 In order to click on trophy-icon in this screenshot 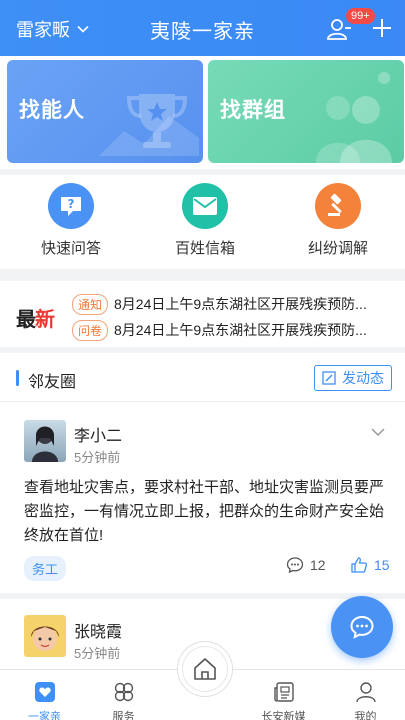, I will do `click(149, 125)`.